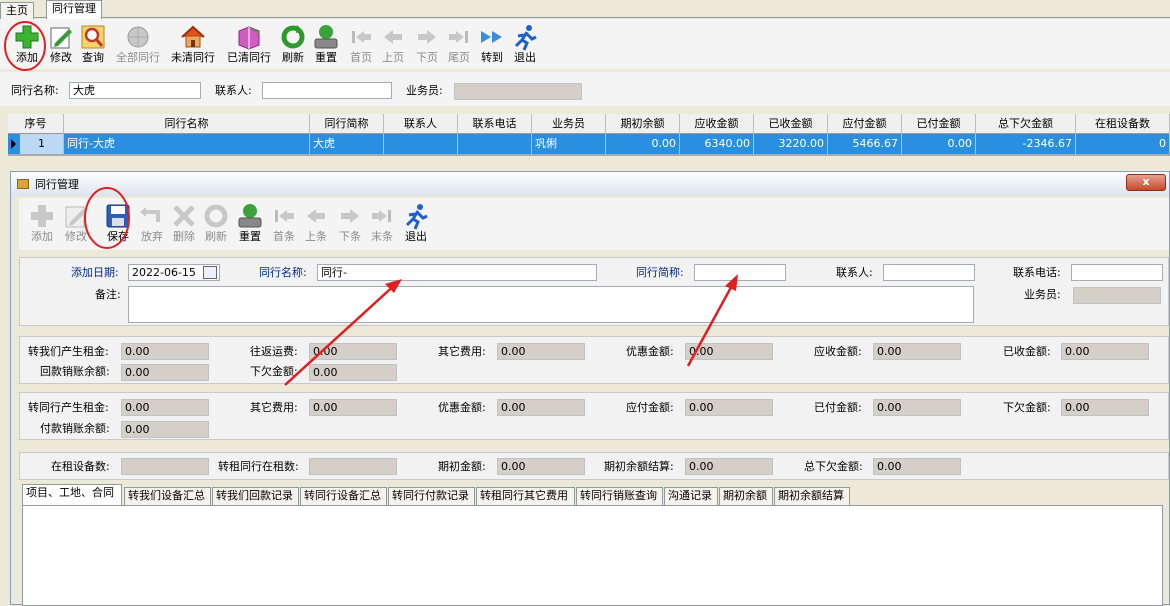 This screenshot has height=606, width=1170. What do you see at coordinates (216, 216) in the screenshot?
I see `refresh-icon` at bounding box center [216, 216].